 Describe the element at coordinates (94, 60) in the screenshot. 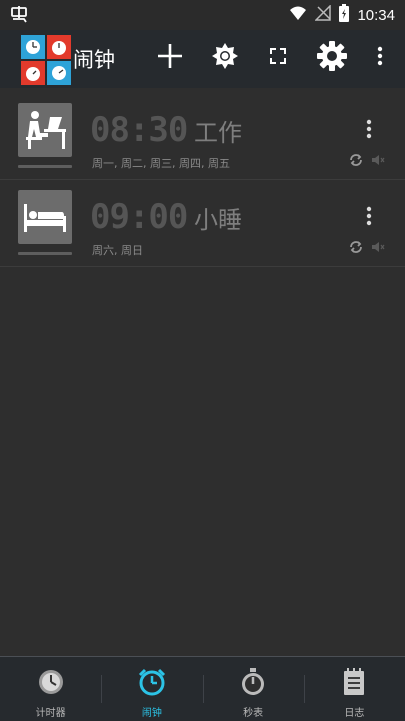

I see `app-title: 闹钟` at that location.